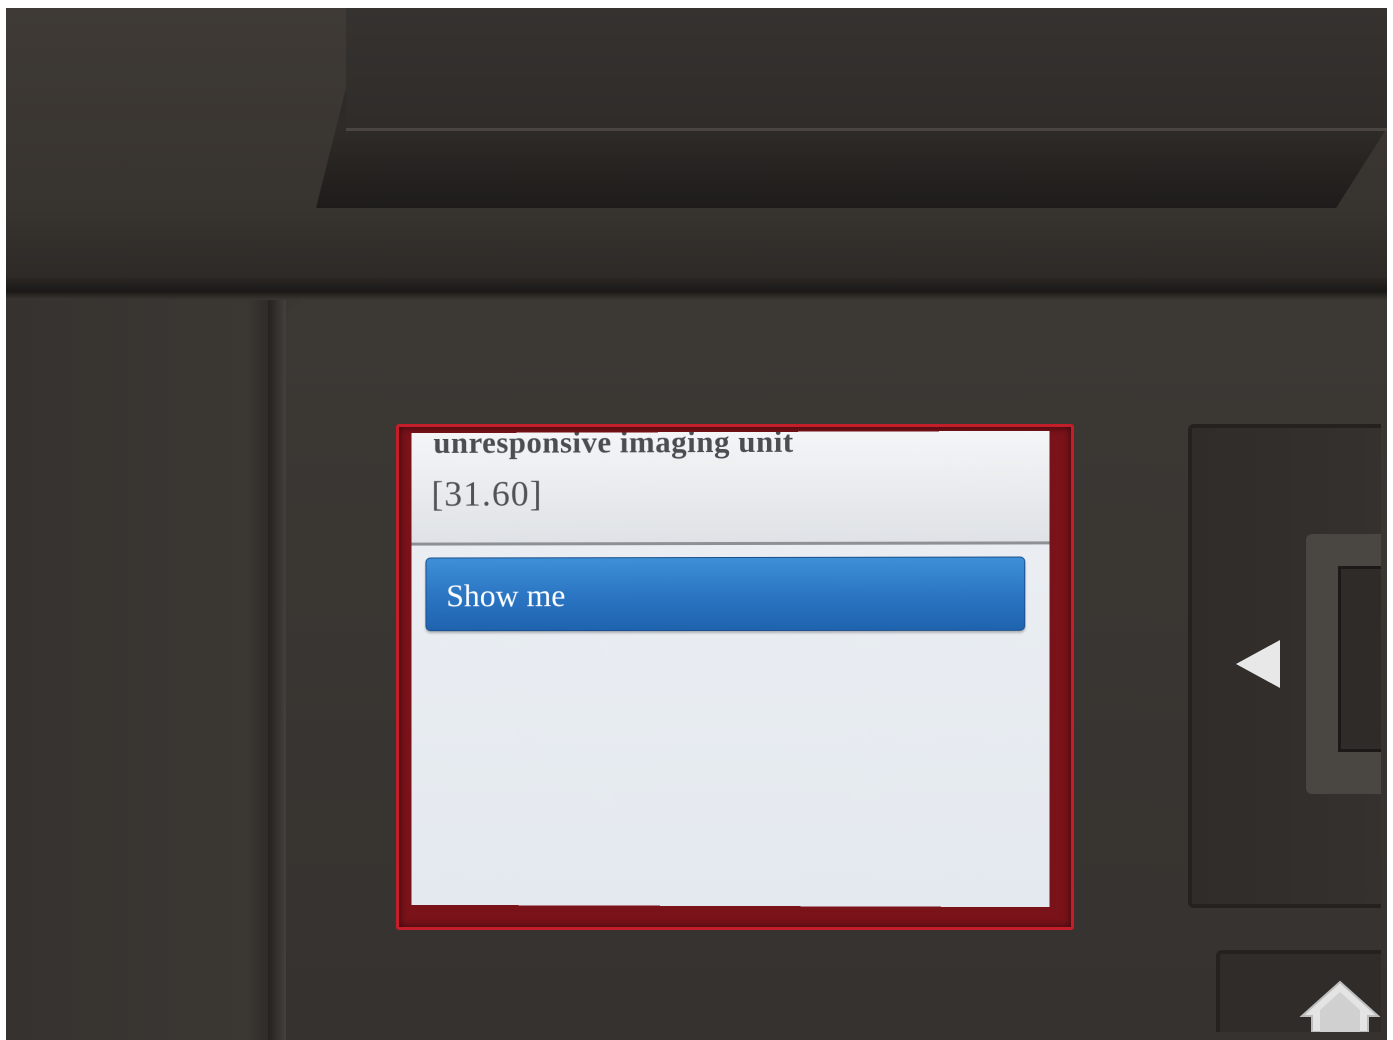  I want to click on back-arrow-icon, so click(1258, 664).